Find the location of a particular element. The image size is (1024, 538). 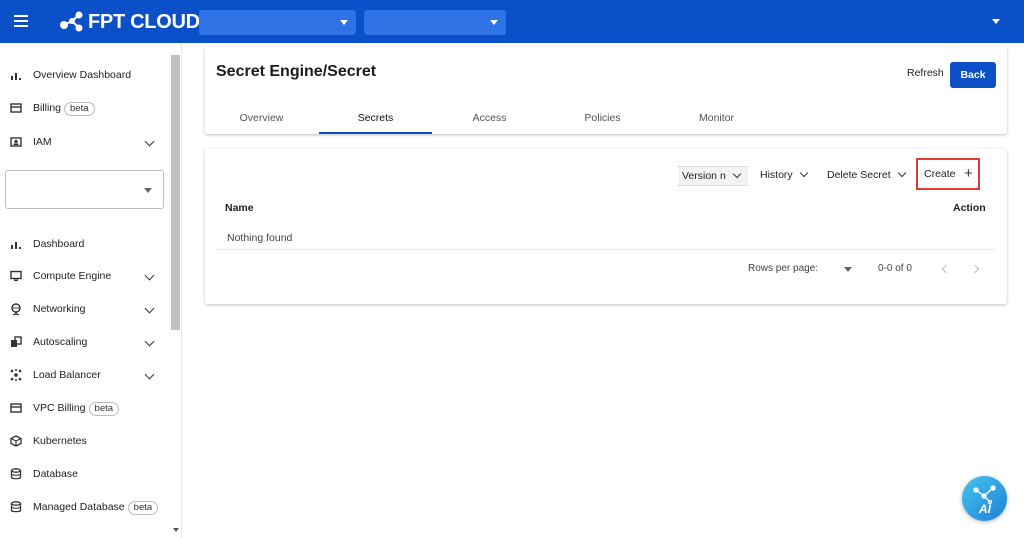

sidebar-item-label-wrap: VPC Billing beta is located at coordinates (76, 409).